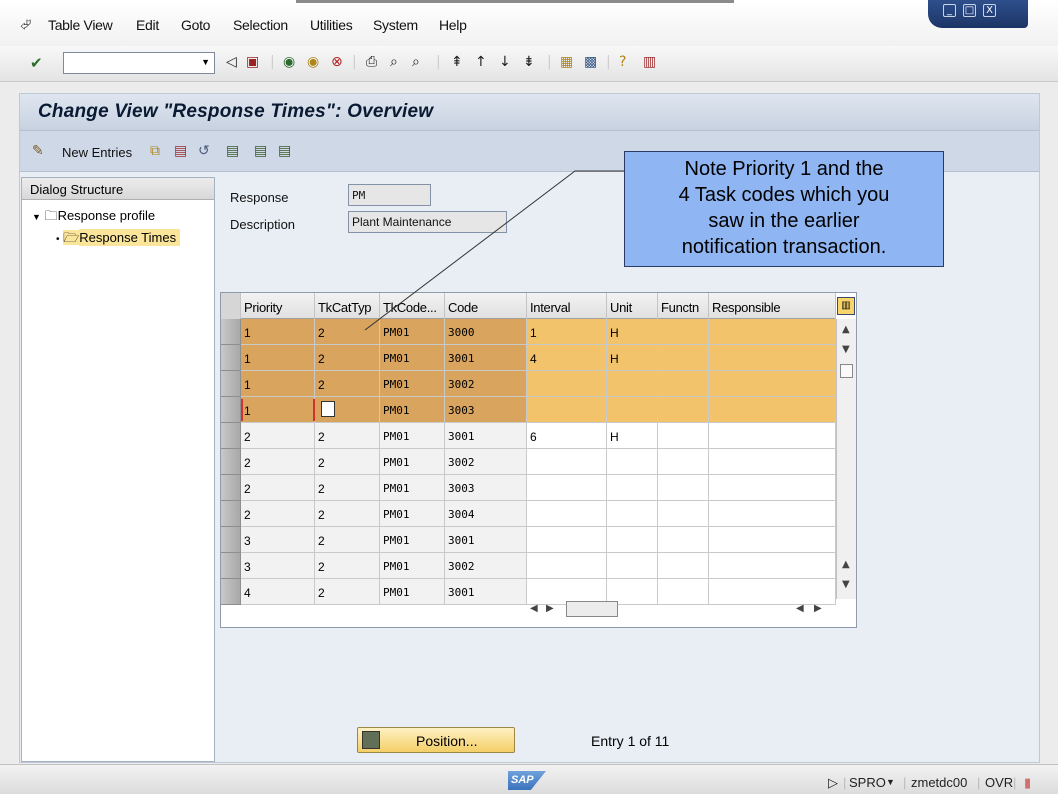  Describe the element at coordinates (371, 62) in the screenshot. I see `print-icon: ⎙` at that location.